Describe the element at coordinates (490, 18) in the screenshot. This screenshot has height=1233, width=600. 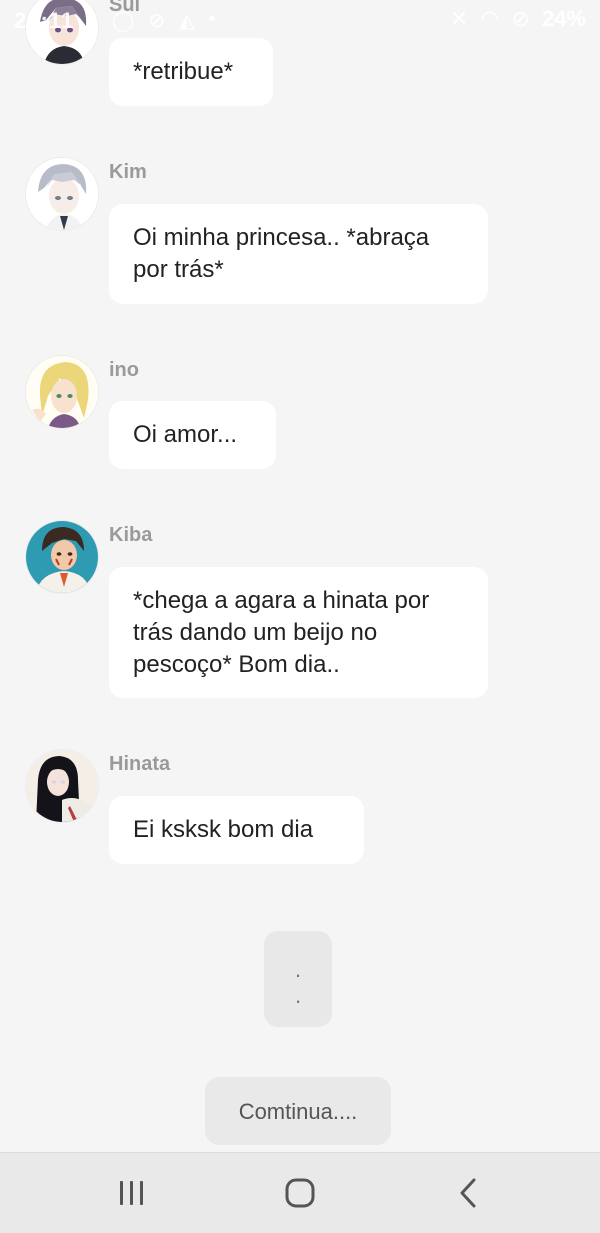
I see `wifi-icon: ◠` at that location.